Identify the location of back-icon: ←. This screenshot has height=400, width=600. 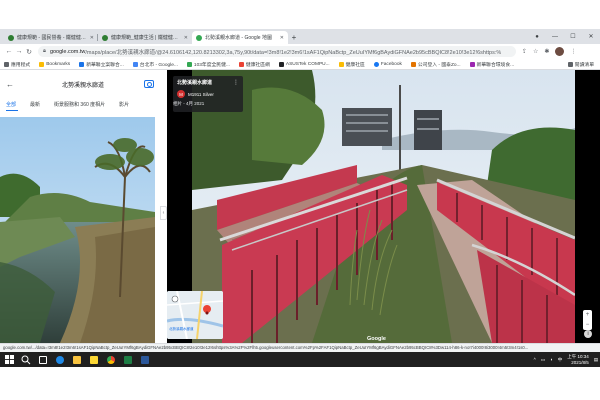
(9, 51).